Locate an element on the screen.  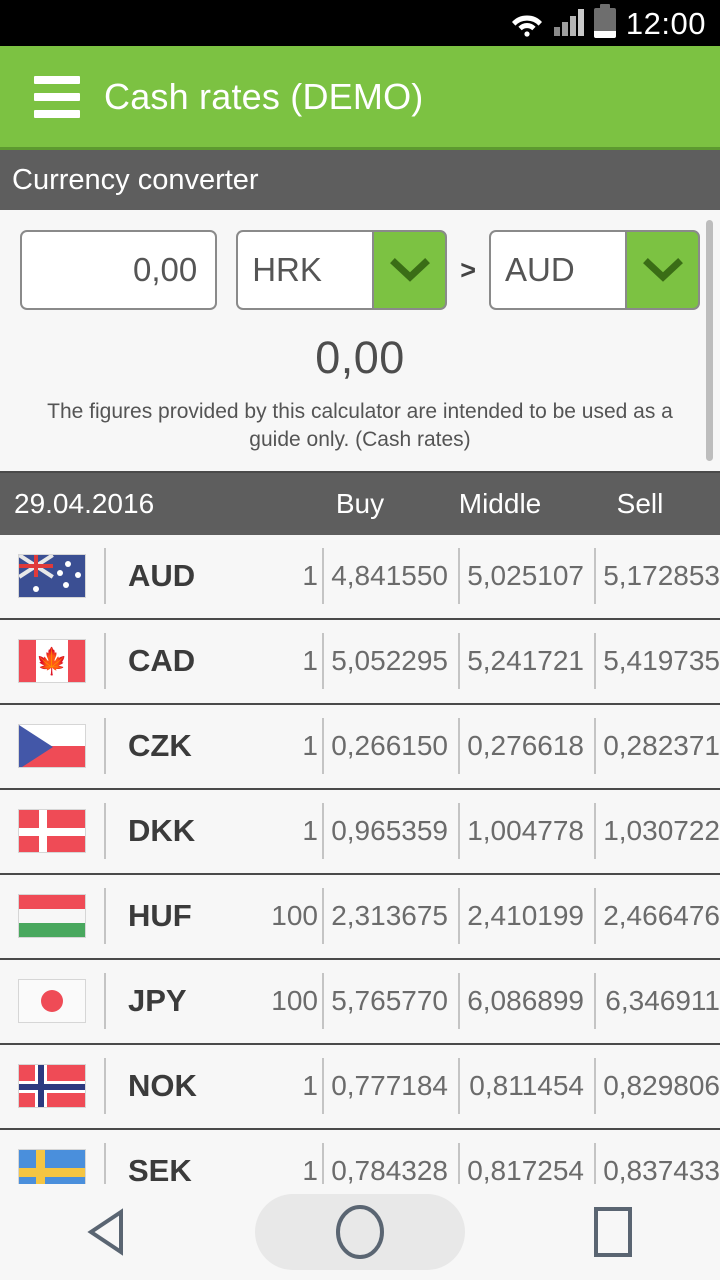
flag-czechia-icon is located at coordinates (52, 746).